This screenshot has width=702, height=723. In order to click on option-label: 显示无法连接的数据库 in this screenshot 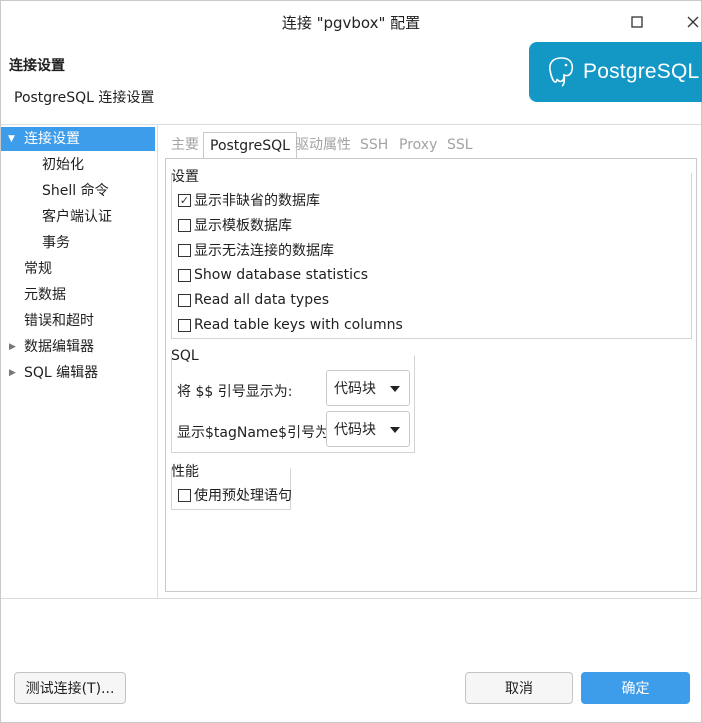, I will do `click(264, 251)`.